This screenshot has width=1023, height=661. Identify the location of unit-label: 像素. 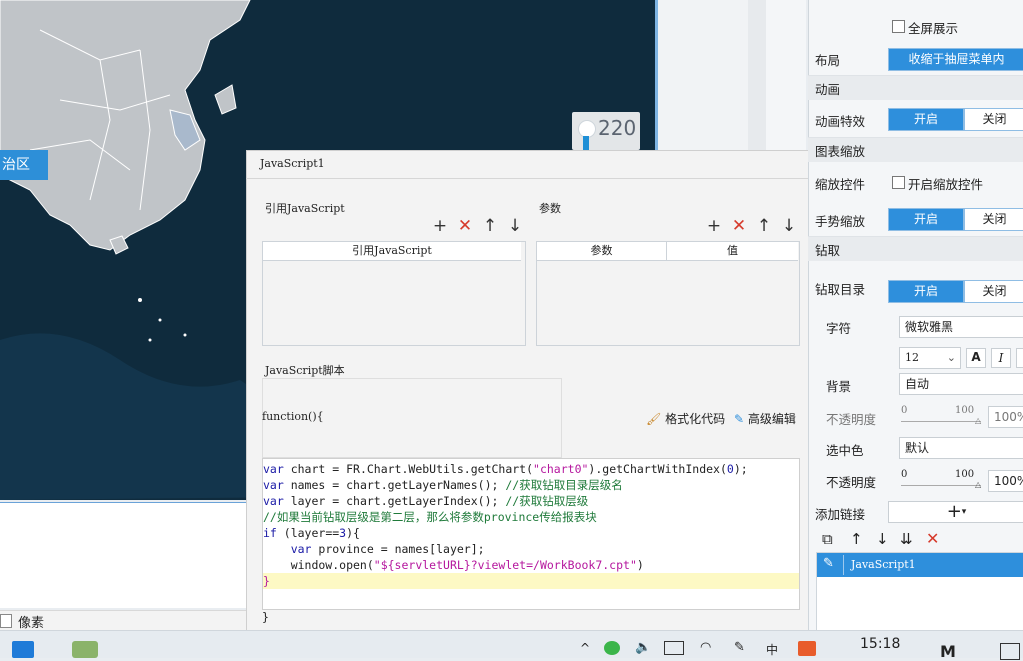
(31, 623).